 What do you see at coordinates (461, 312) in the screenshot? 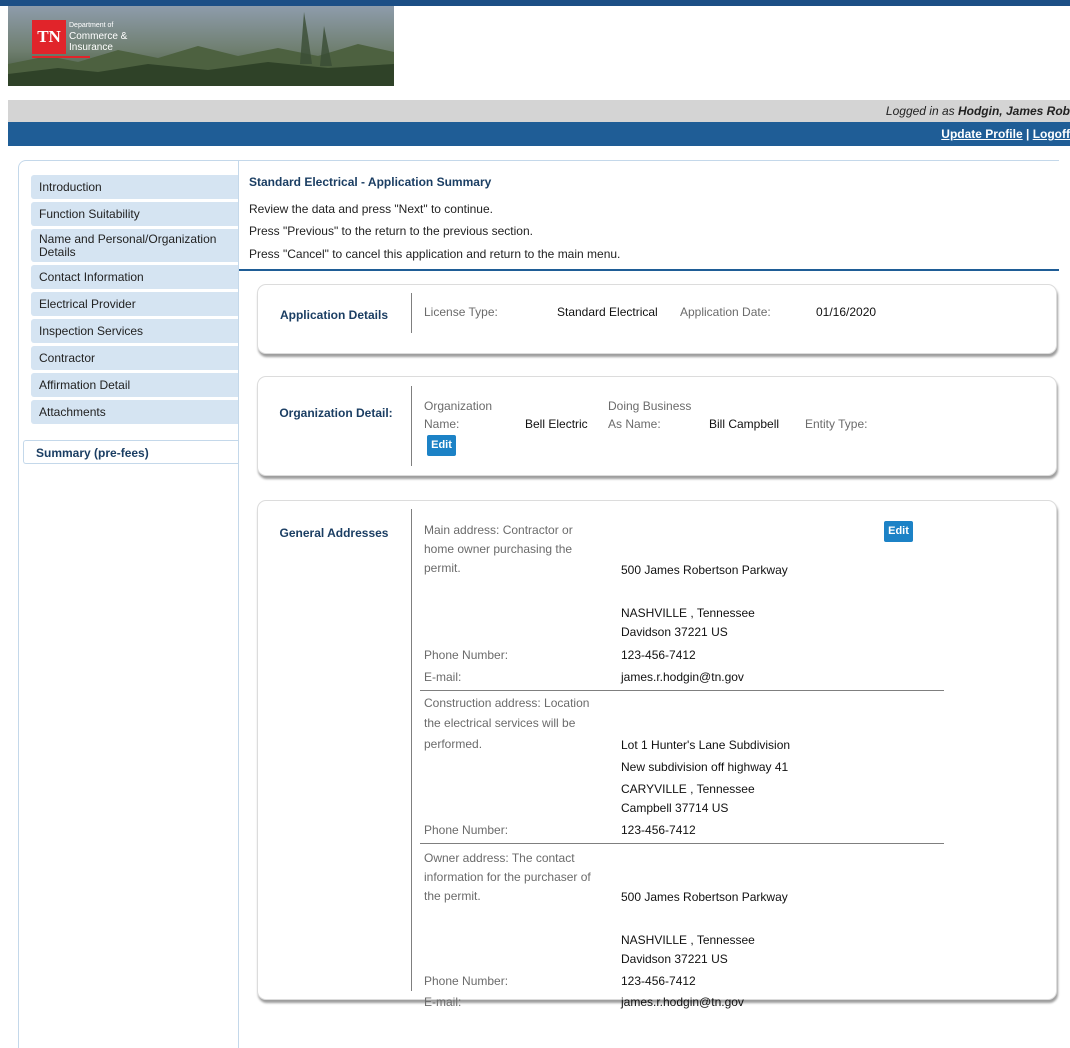
I see `license-type-label: License Type:` at bounding box center [461, 312].